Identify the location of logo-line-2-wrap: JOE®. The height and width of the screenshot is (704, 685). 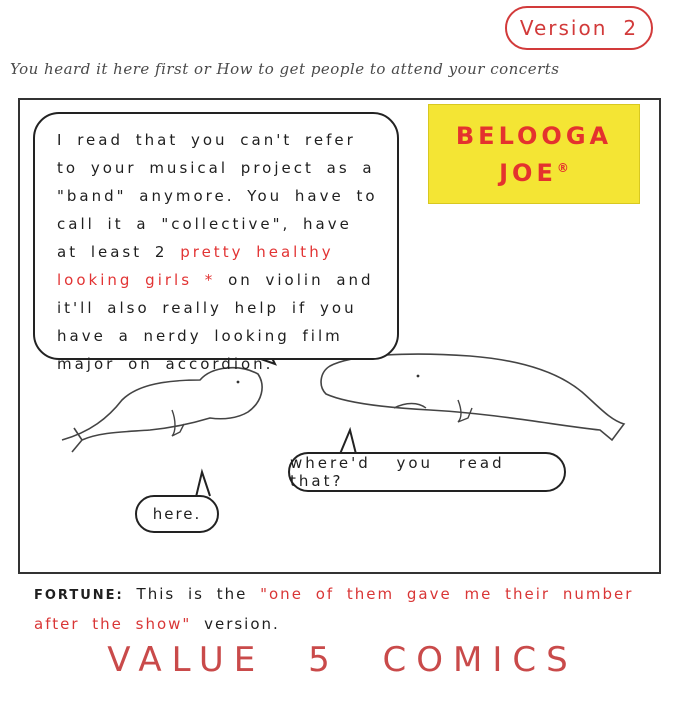
(534, 170).